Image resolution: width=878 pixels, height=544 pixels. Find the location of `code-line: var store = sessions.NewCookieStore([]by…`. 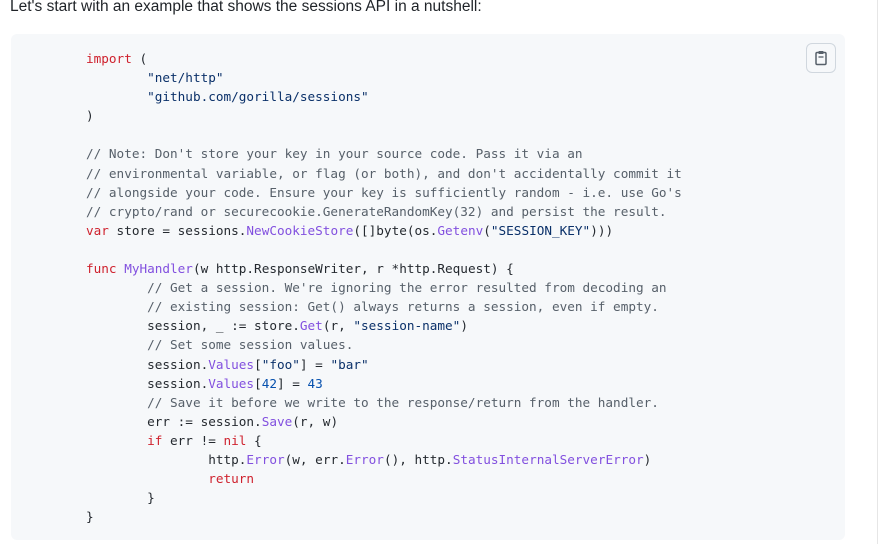

code-line: var store = sessions.NewCookieStore([]by… is located at coordinates (384, 230).